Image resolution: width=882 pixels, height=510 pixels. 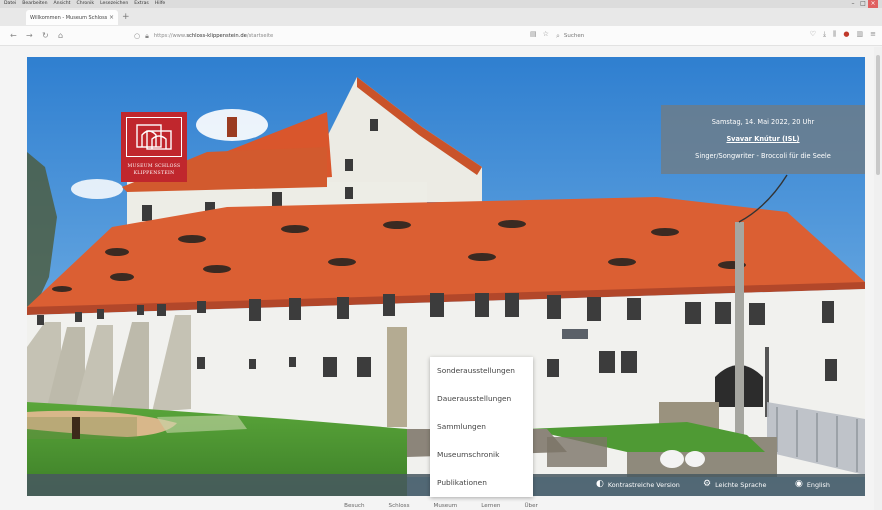 What do you see at coordinates (853, 4) in the screenshot?
I see `minimize-icon: –` at bounding box center [853, 4].